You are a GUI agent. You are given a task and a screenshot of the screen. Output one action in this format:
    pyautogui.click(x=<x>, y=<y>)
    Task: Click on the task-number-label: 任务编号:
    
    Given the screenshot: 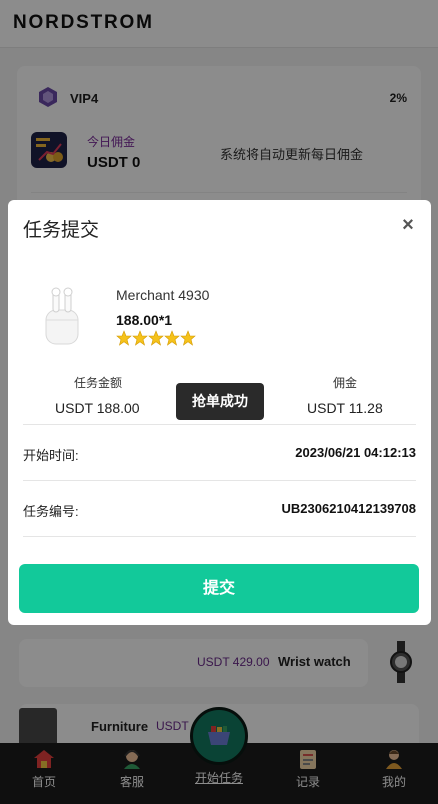 What is the action you would take?
    pyautogui.click(x=51, y=511)
    